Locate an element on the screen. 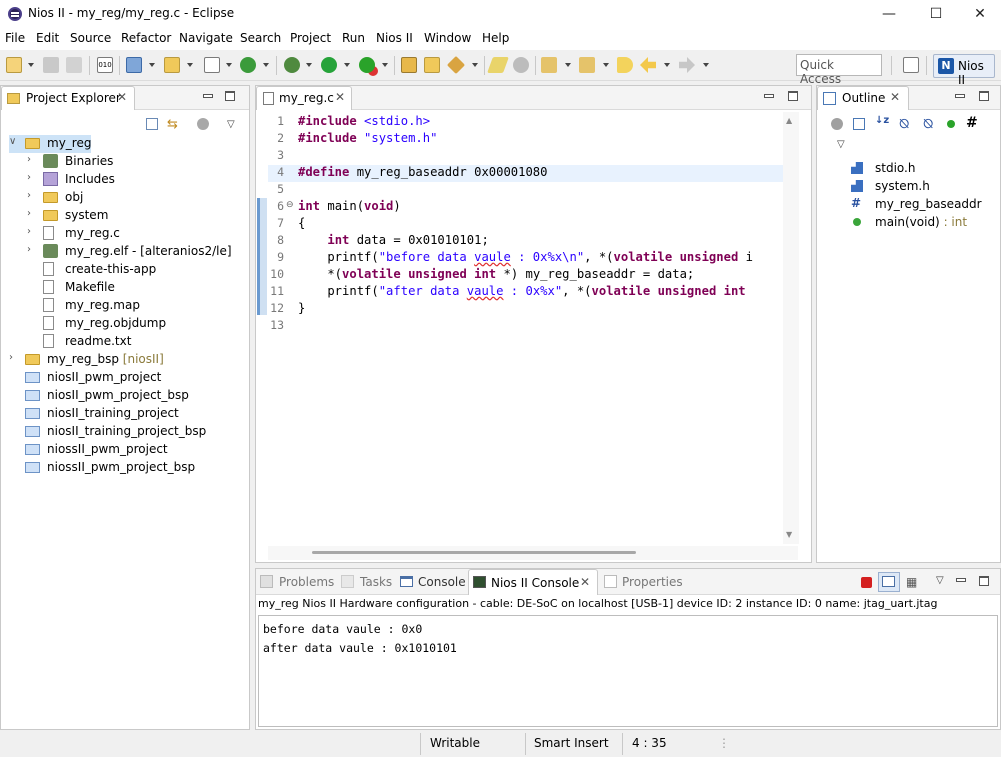  tab-tasks: Tasks is located at coordinates (376, 582).